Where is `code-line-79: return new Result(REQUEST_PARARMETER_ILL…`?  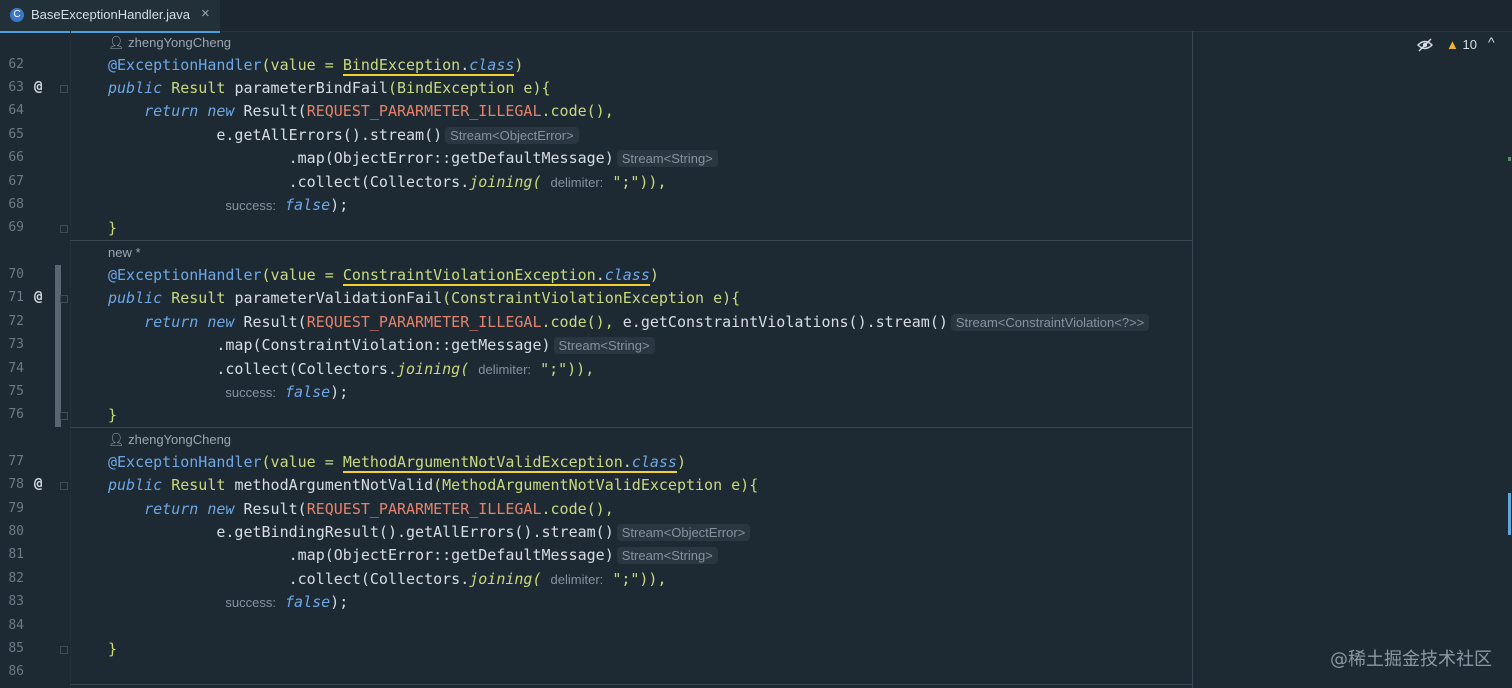
code-line-79: return new Result(REQUEST_PARARMETER_ILL… is located at coordinates (361, 509).